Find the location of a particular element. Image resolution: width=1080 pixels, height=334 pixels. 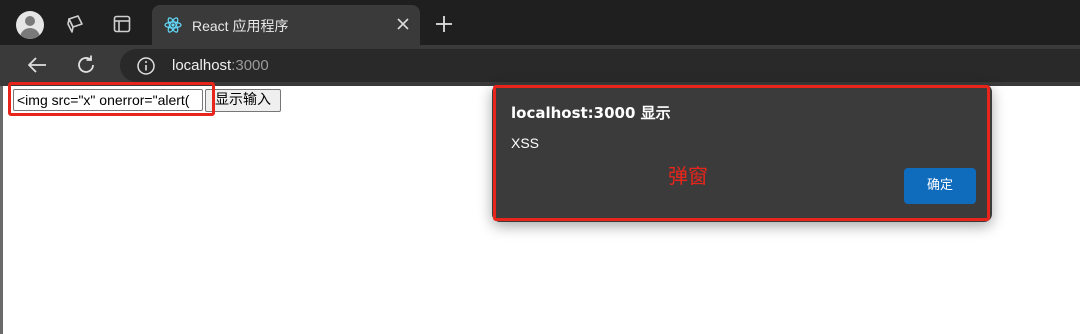

navigation-bar: localhost:3000 is located at coordinates (540, 65).